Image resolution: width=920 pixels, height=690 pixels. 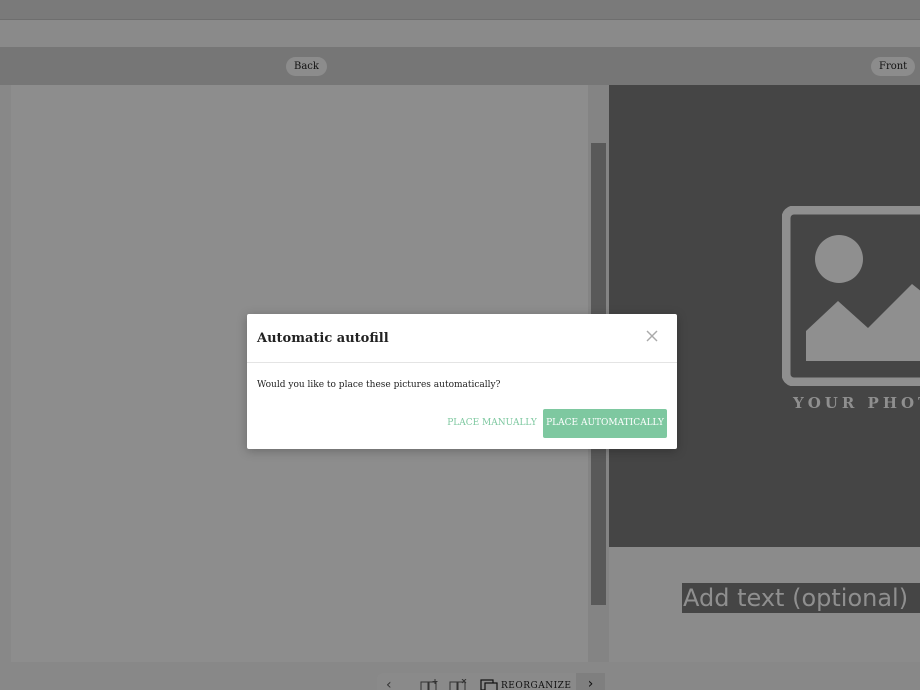 What do you see at coordinates (893, 66) in the screenshot?
I see `front-side-label: Front` at bounding box center [893, 66].